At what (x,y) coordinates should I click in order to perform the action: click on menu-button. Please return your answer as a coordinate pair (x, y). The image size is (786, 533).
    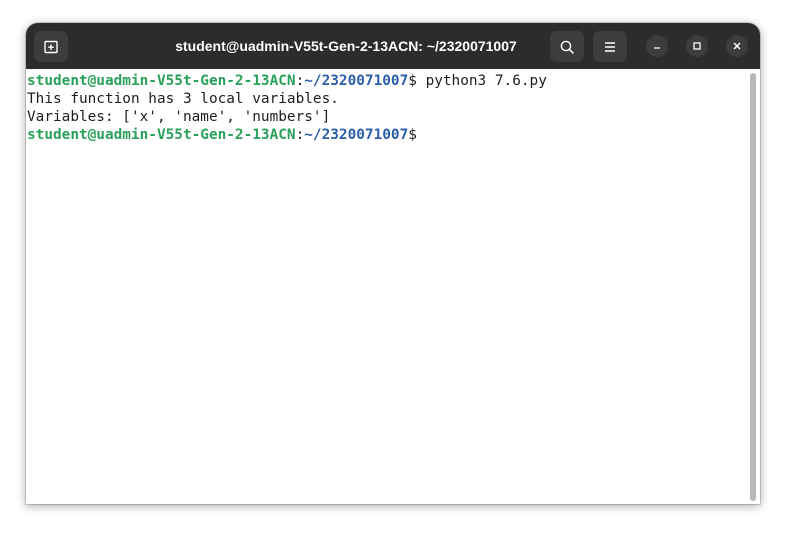
    Looking at the image, I should click on (610, 46).